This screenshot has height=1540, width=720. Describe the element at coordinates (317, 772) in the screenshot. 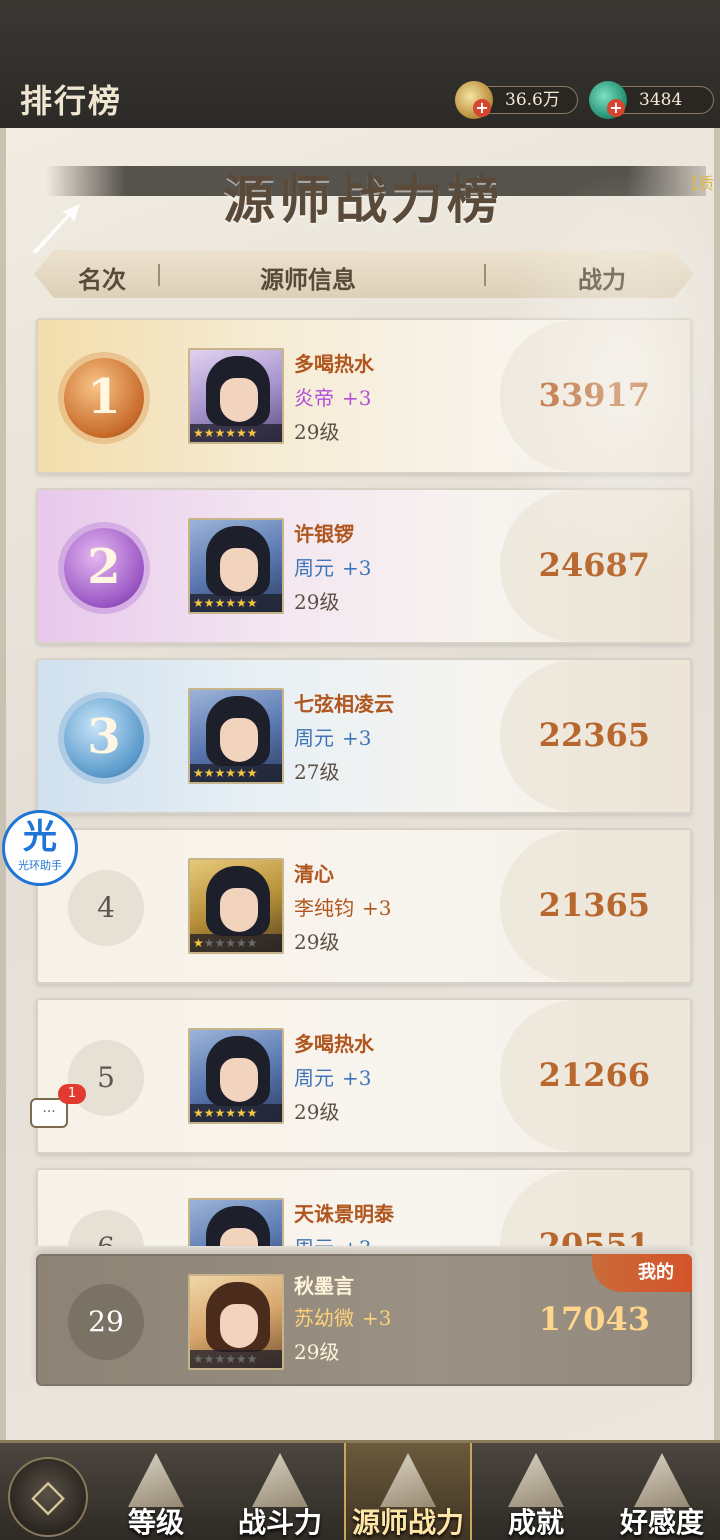

I see `player-level: 27级` at that location.